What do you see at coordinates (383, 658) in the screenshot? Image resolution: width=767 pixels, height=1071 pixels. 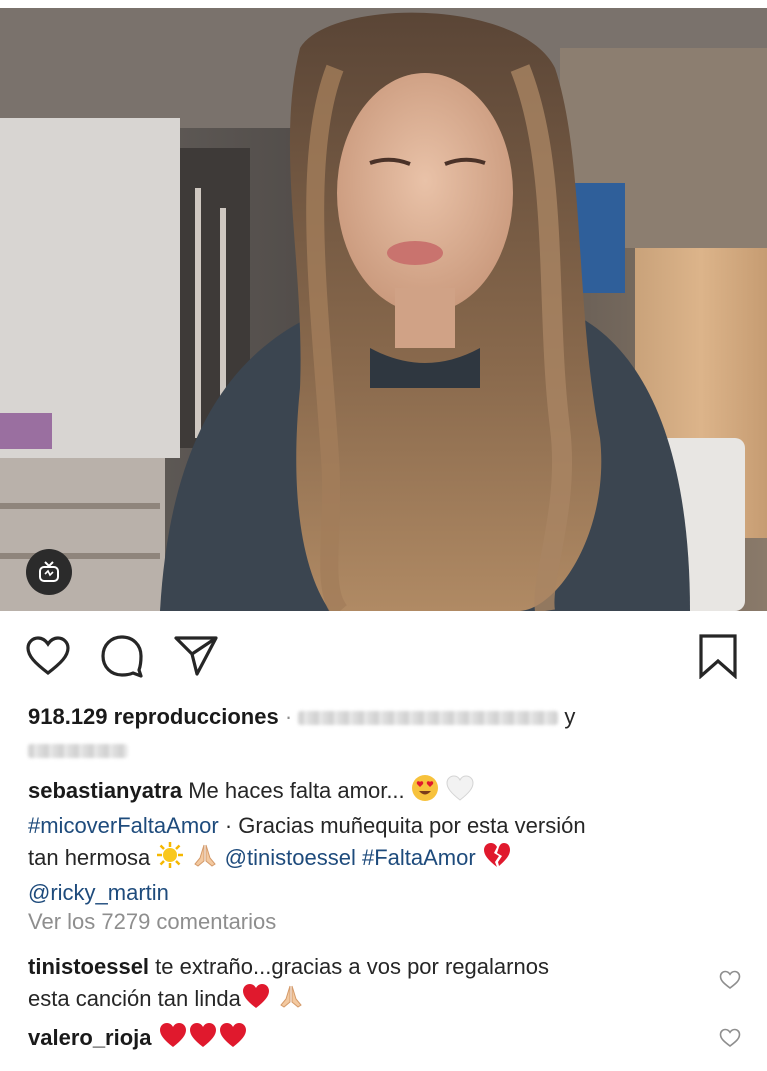 I see `action-bar` at bounding box center [383, 658].